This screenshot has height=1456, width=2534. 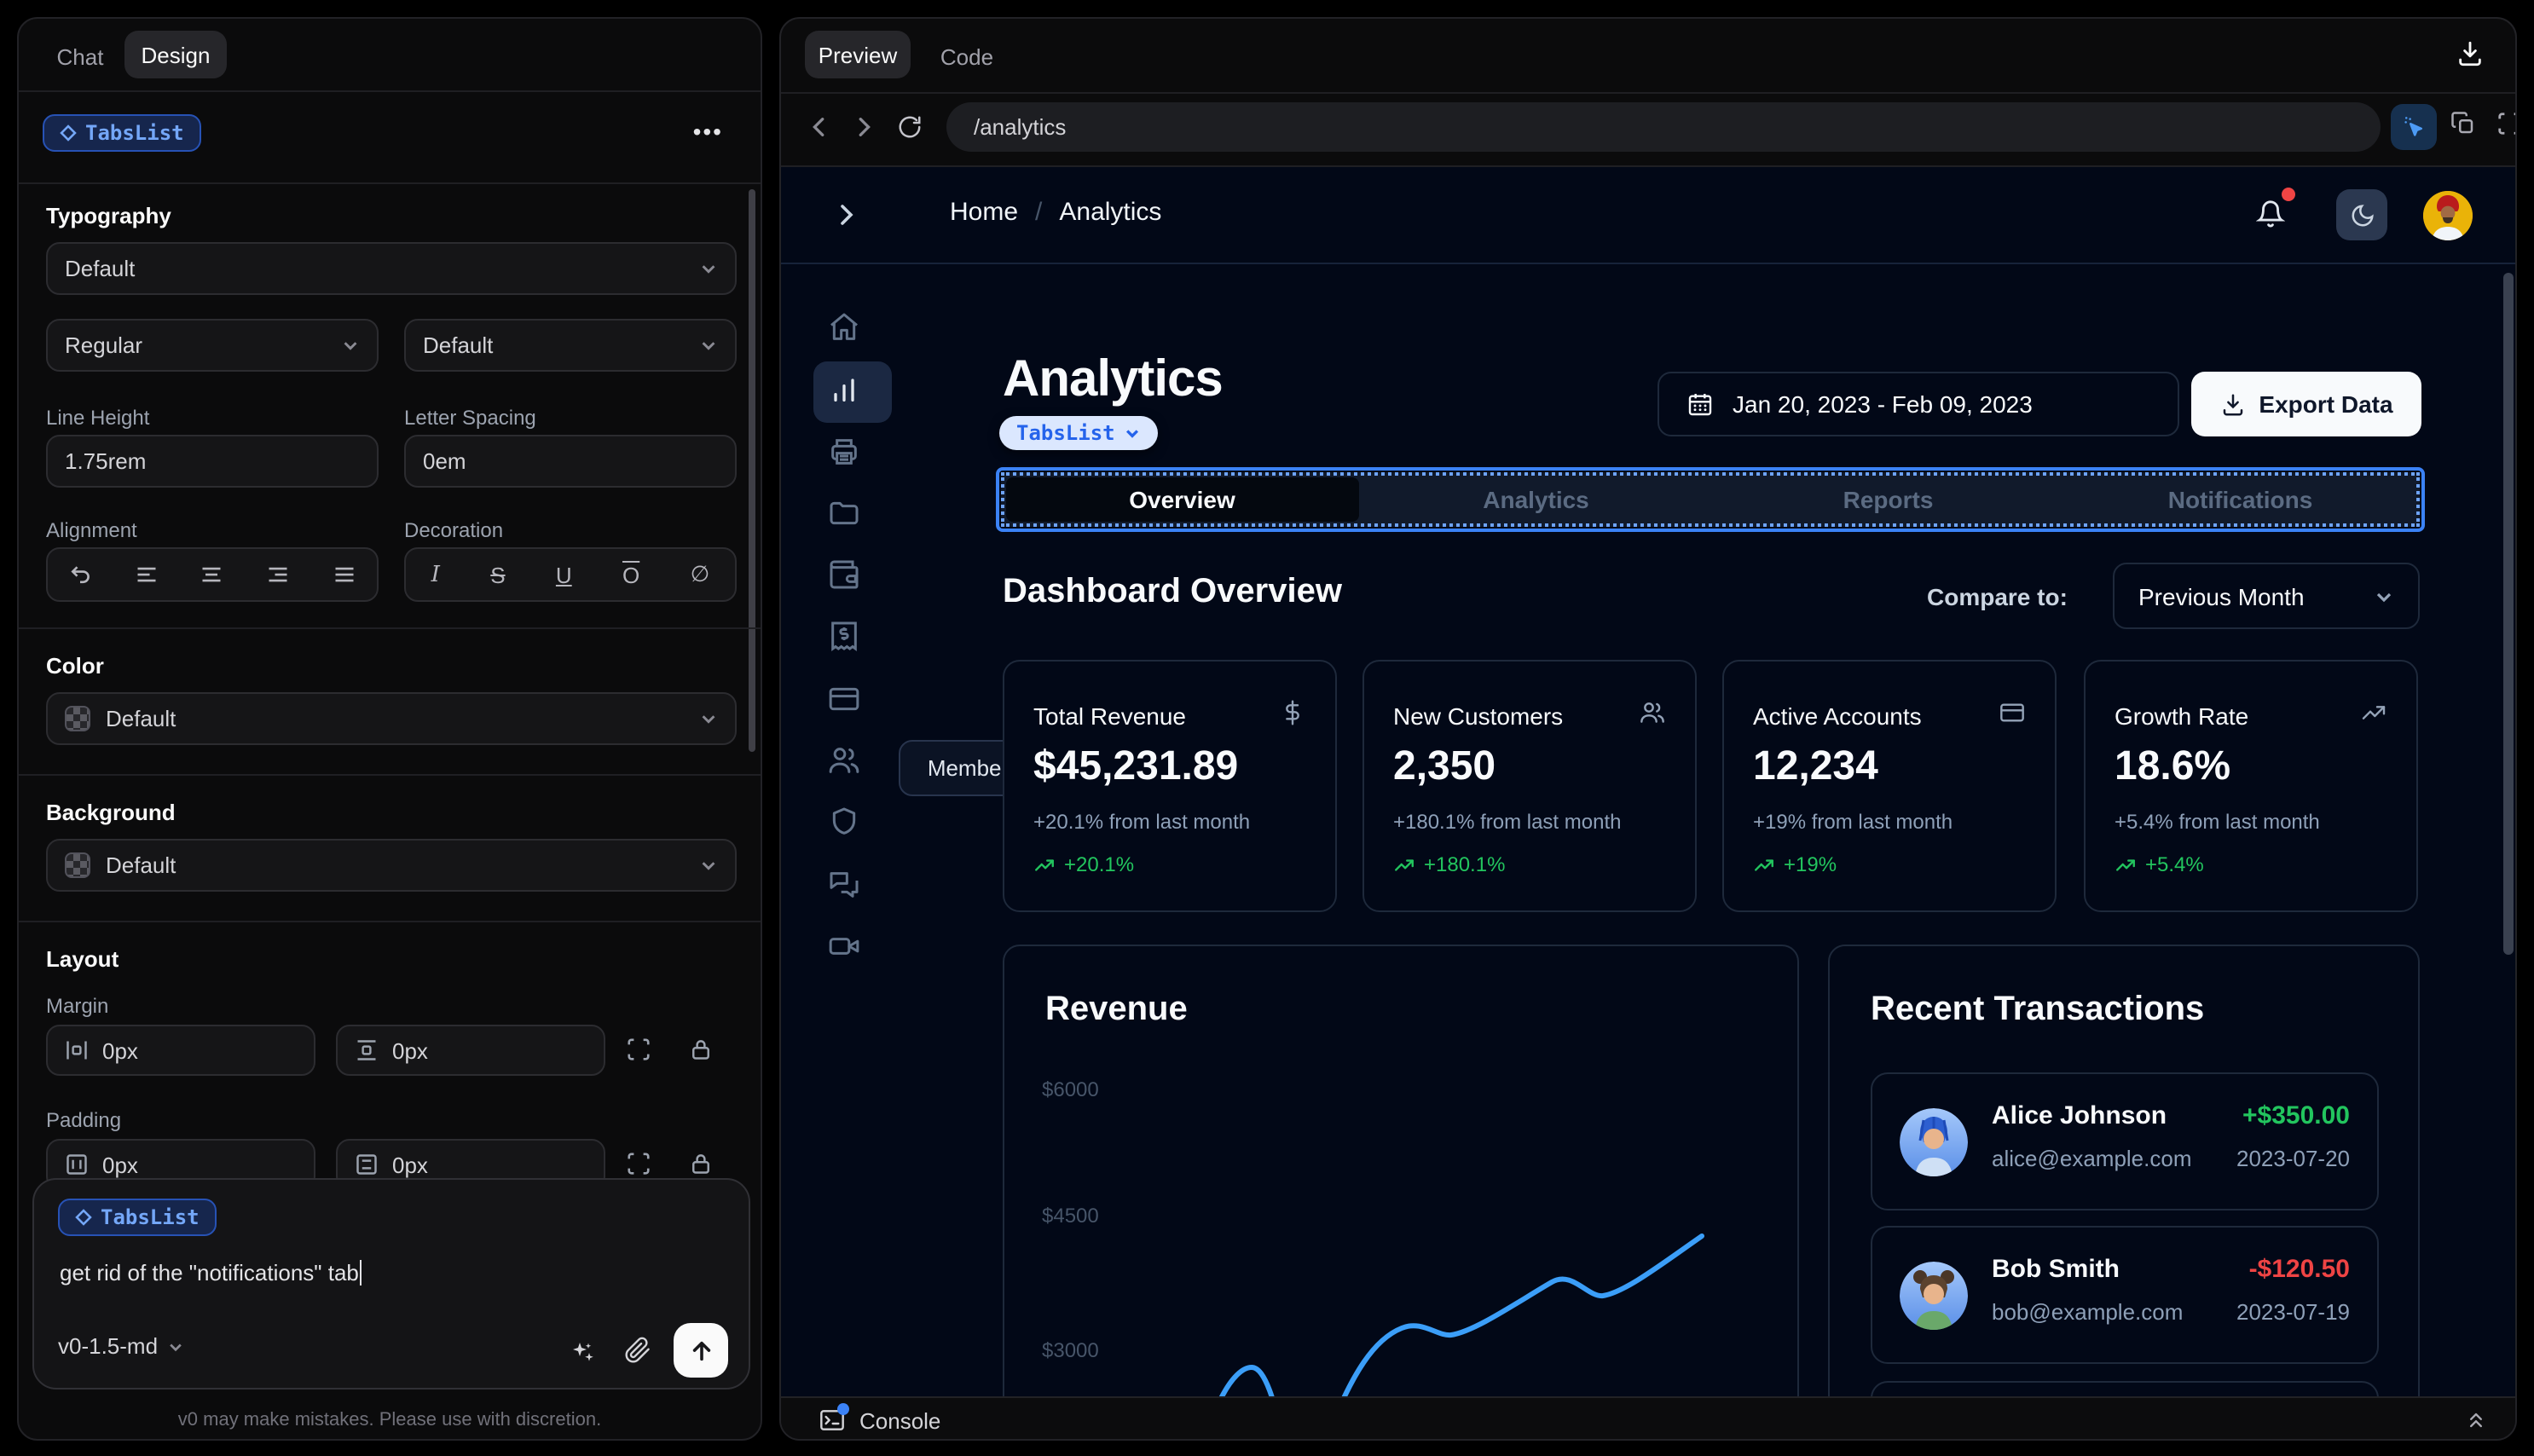 What do you see at coordinates (2270, 213) in the screenshot?
I see `bell-icon` at bounding box center [2270, 213].